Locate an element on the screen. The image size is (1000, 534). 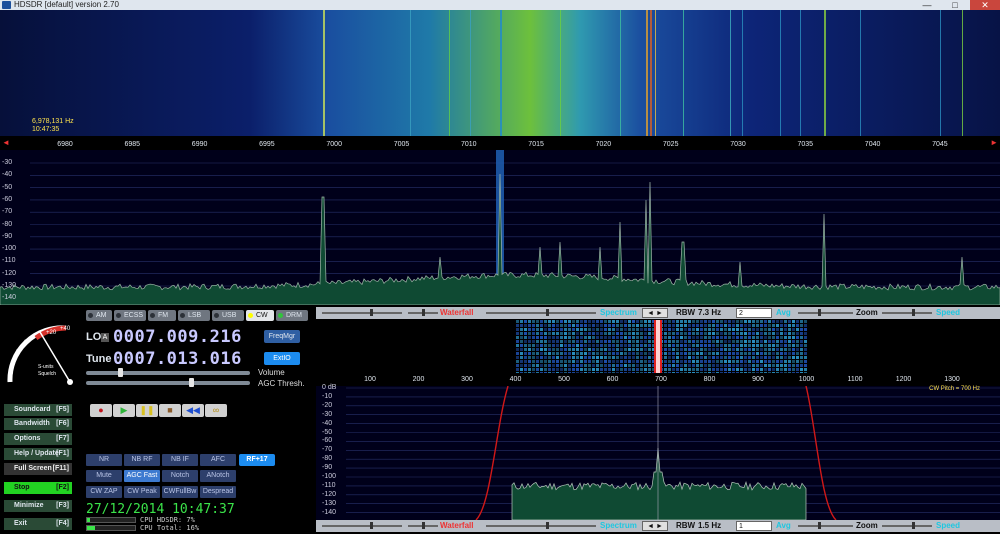
frequency-tick-label: 7015 is located at coordinates (536, 144).